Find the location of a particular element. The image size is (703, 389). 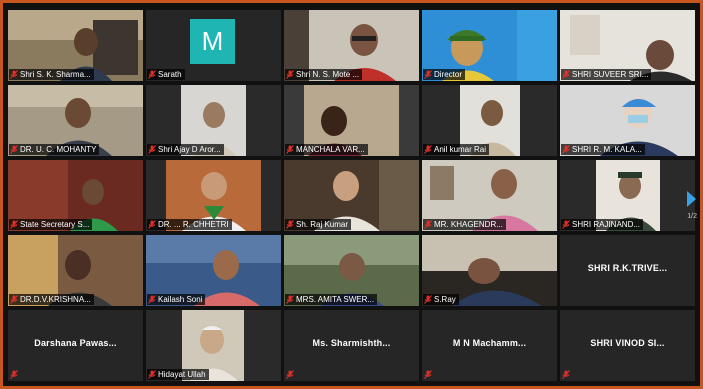

participant-tile: DR. ... R. CHHETRI is located at coordinates (213, 195).